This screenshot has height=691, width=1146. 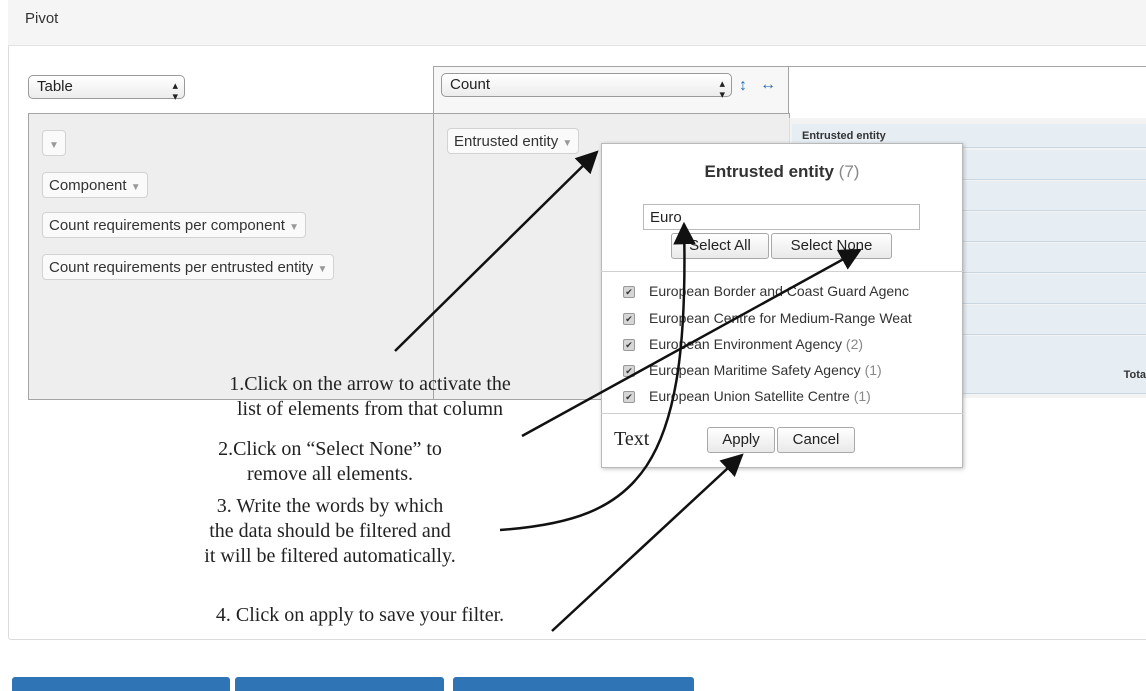 I want to click on annotation-line: 2.Click on “Select None” to, so click(x=330, y=449).